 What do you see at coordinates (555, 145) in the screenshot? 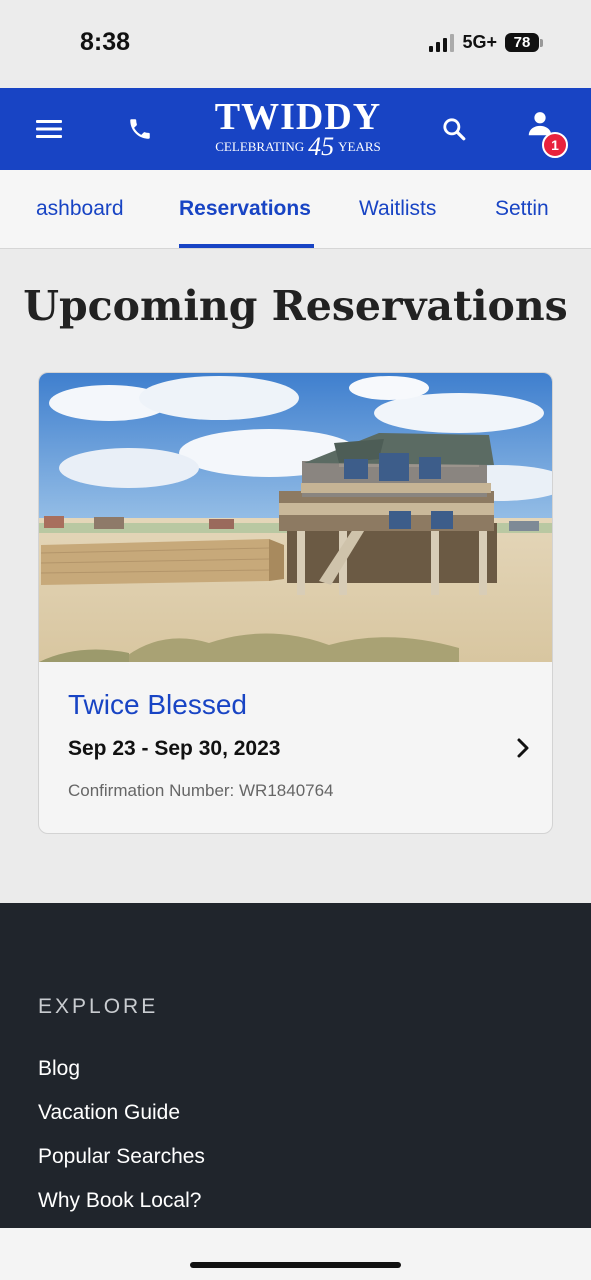
I see `notification-badge: 1` at bounding box center [555, 145].